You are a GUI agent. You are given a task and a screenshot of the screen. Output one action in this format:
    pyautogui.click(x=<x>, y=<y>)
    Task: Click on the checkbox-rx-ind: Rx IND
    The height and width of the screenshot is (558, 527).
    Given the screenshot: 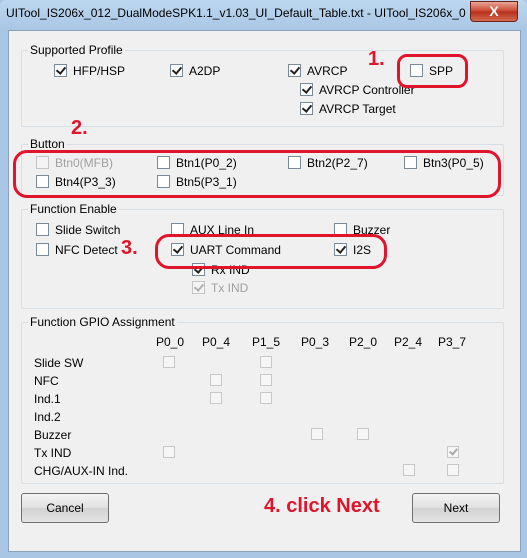 What is the action you would take?
    pyautogui.click(x=221, y=270)
    